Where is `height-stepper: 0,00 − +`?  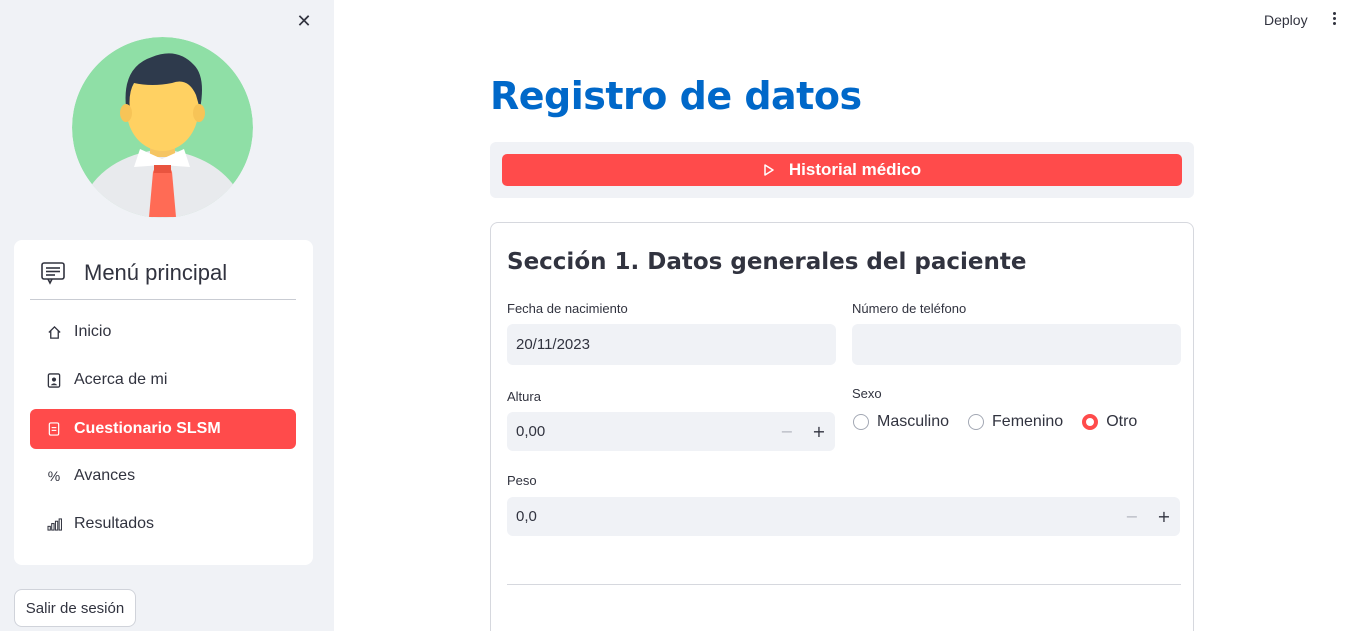
height-stepper: 0,00 − + is located at coordinates (671, 431).